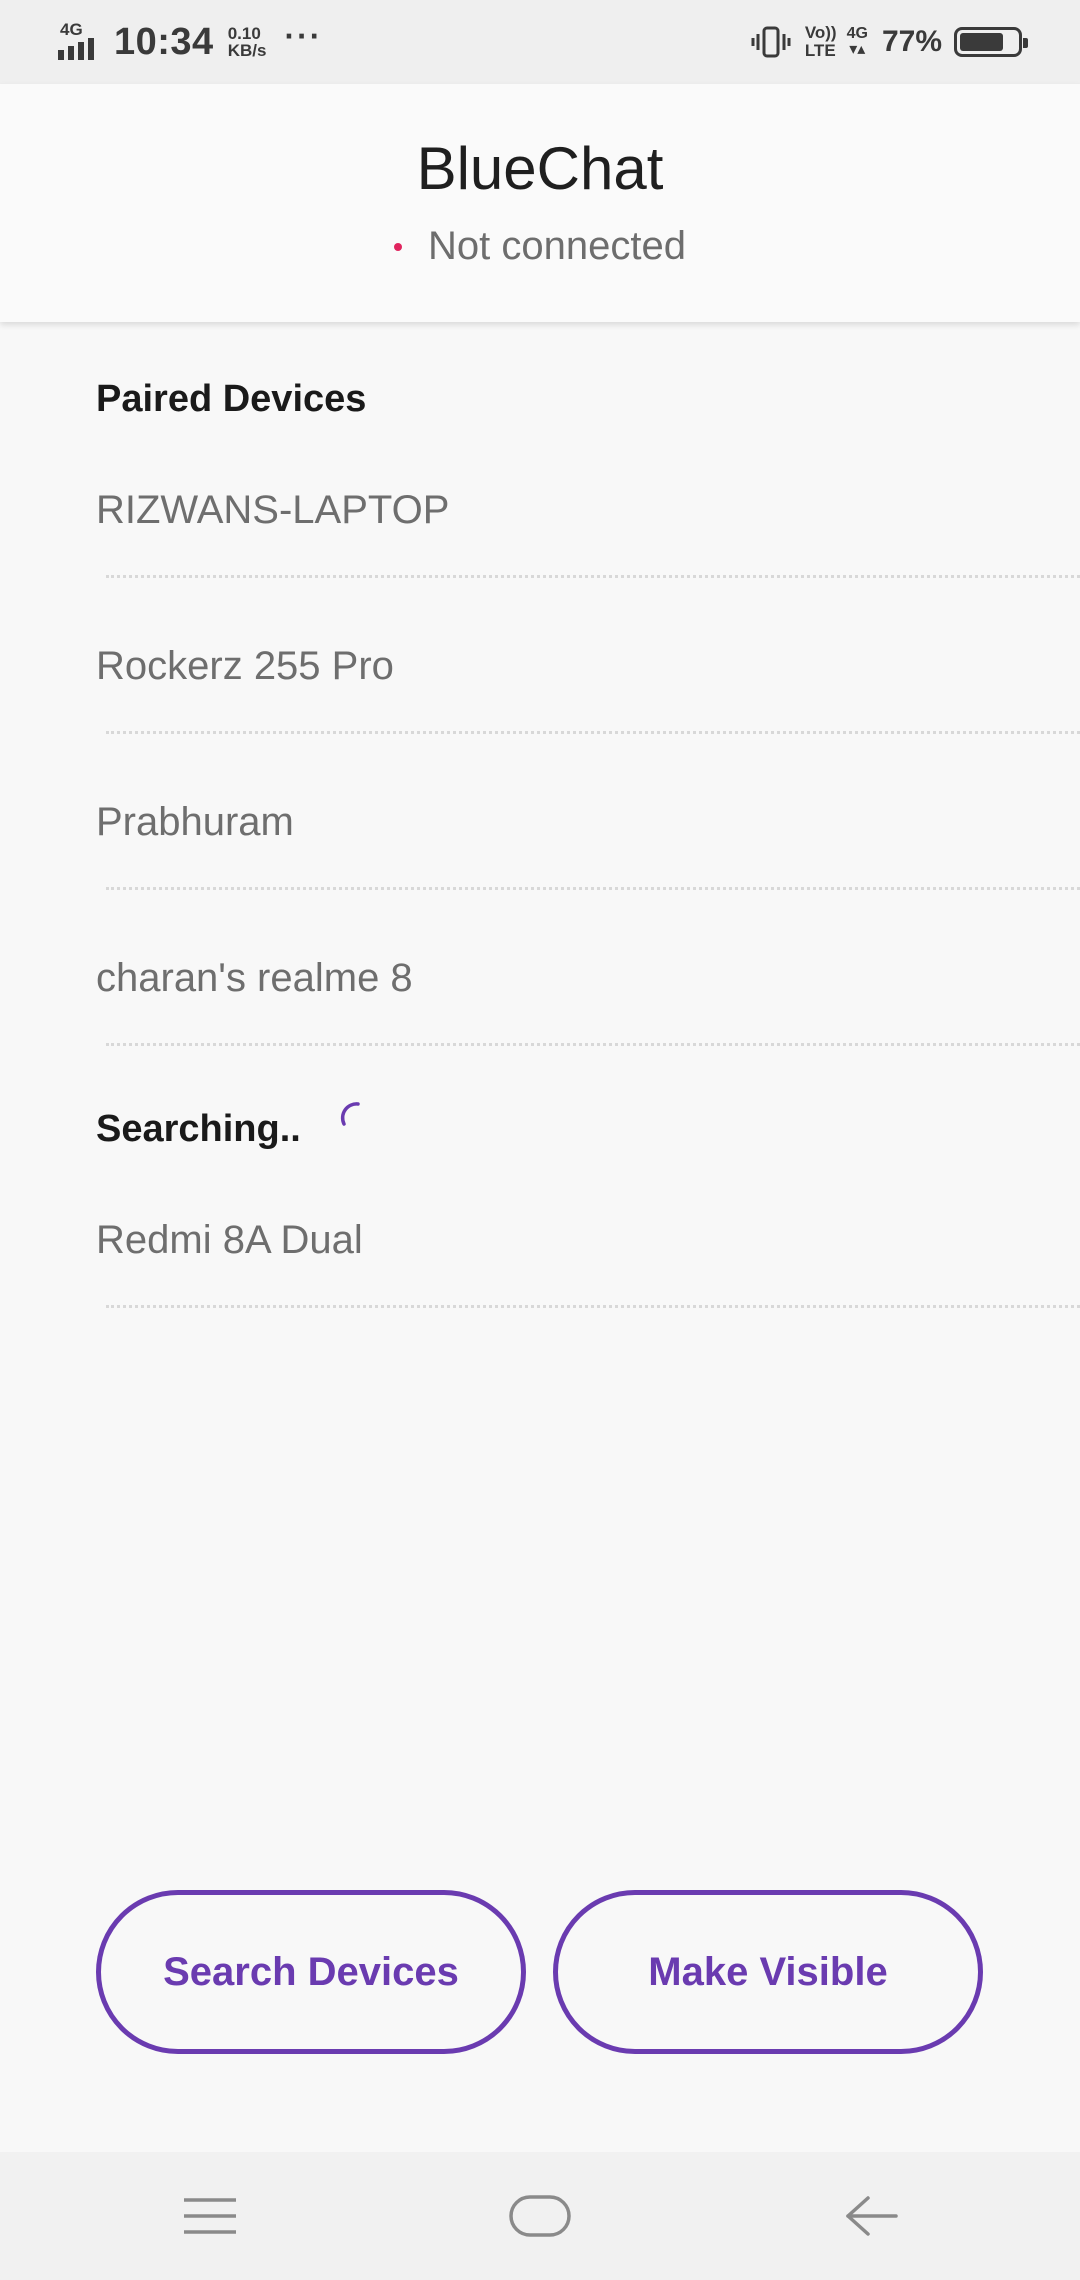 This screenshot has height=2280, width=1080. I want to click on back-icon, so click(870, 2216).